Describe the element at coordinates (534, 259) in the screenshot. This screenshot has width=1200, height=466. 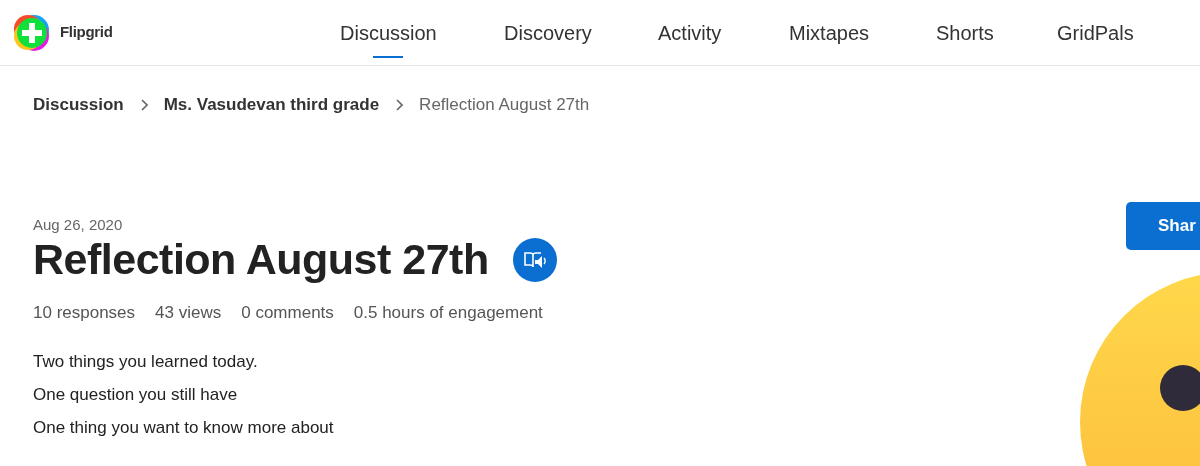
I see `book-speaker-icon` at that location.